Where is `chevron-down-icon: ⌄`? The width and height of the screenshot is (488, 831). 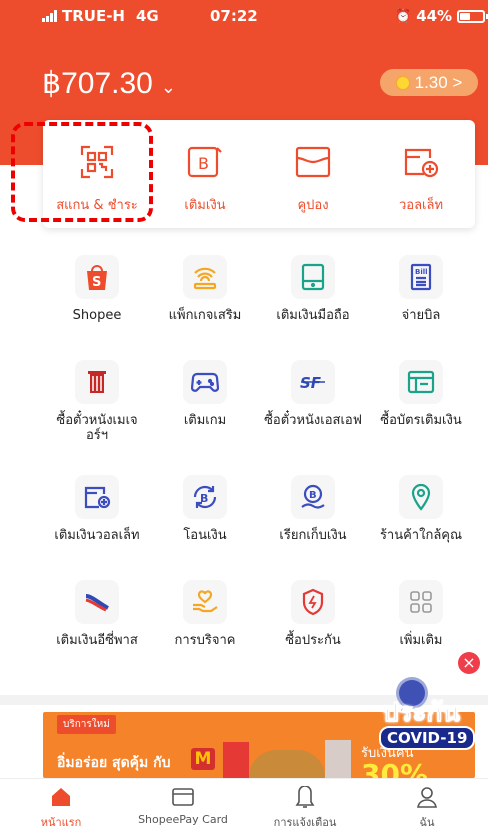
chevron-down-icon: ⌄ is located at coordinates (168, 87).